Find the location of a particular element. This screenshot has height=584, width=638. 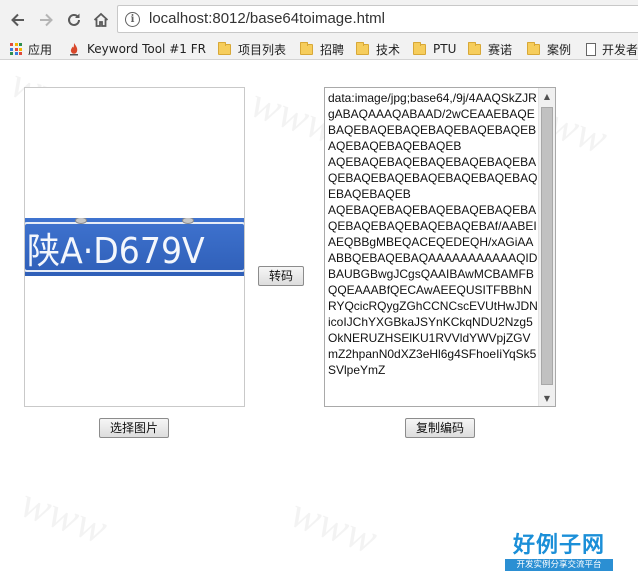

plate-text: 陕A·D679V is located at coordinates (116, 251).